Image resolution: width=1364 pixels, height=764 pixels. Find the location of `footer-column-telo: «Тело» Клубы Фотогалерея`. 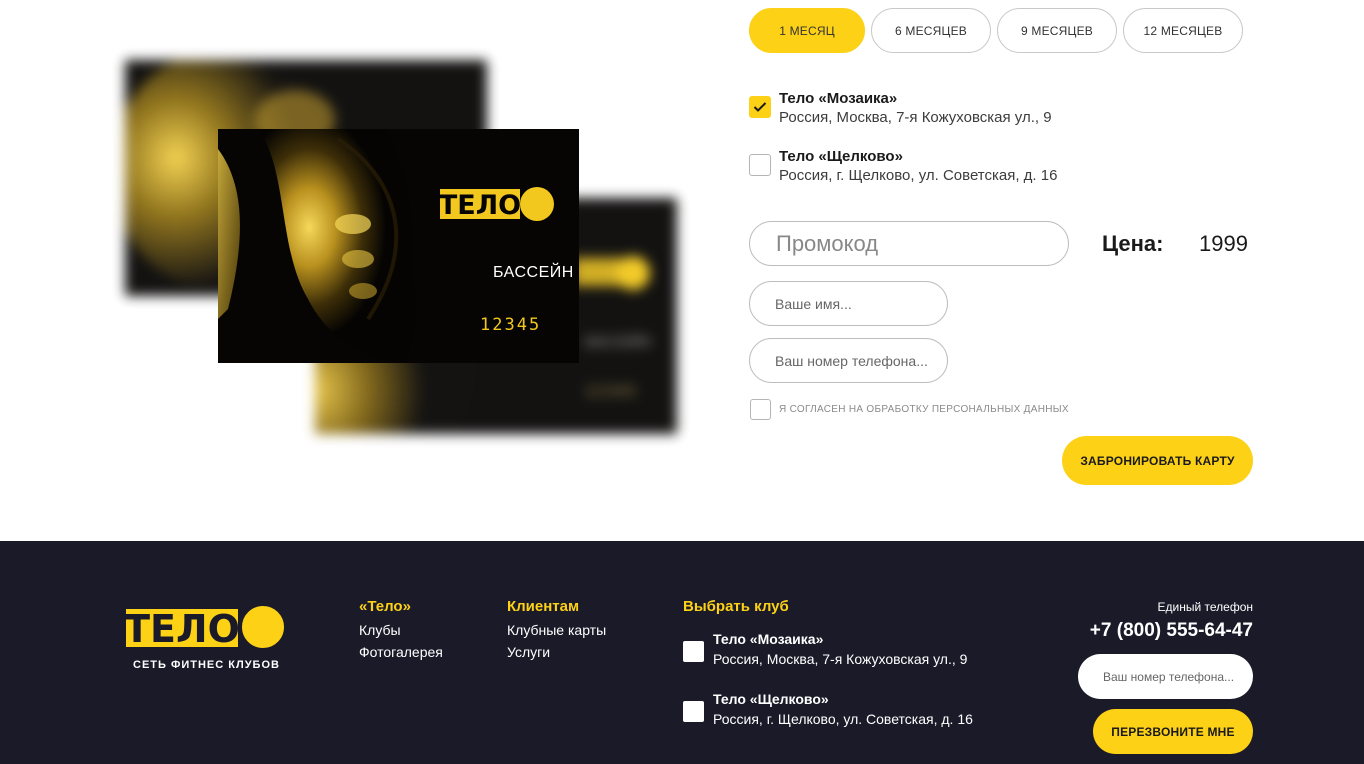

footer-column-telo: «Тело» Клубы Фотогалерея is located at coordinates (401, 630).